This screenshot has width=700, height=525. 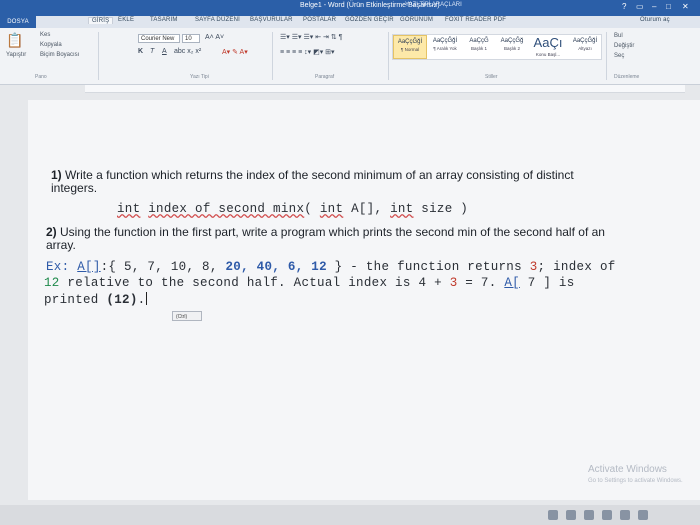 What do you see at coordinates (319, 20) in the screenshot?
I see `tab-mailings: POSTALAR` at bounding box center [319, 20].